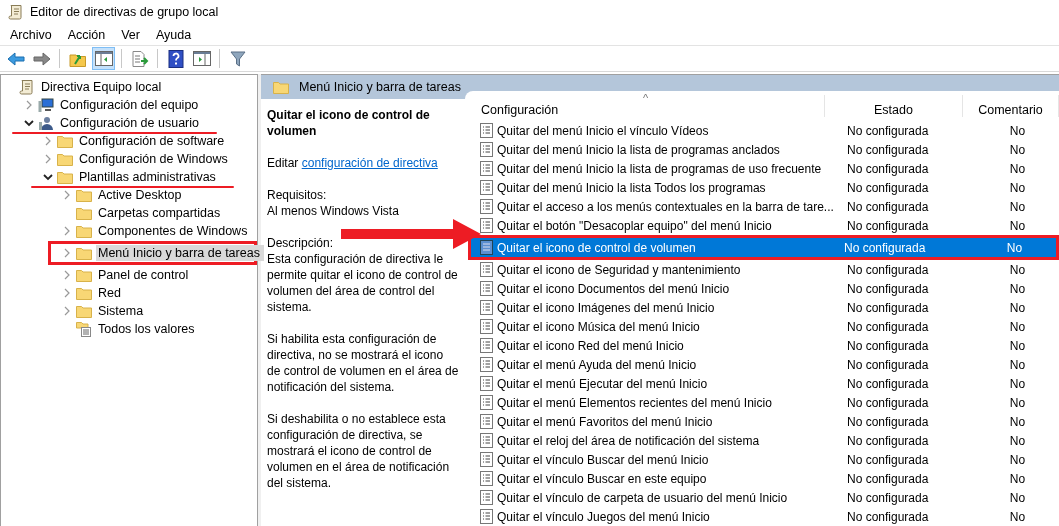 The width and height of the screenshot is (1059, 526). What do you see at coordinates (102, 87) in the screenshot?
I see `tree-item: Directiva Equipo local` at bounding box center [102, 87].